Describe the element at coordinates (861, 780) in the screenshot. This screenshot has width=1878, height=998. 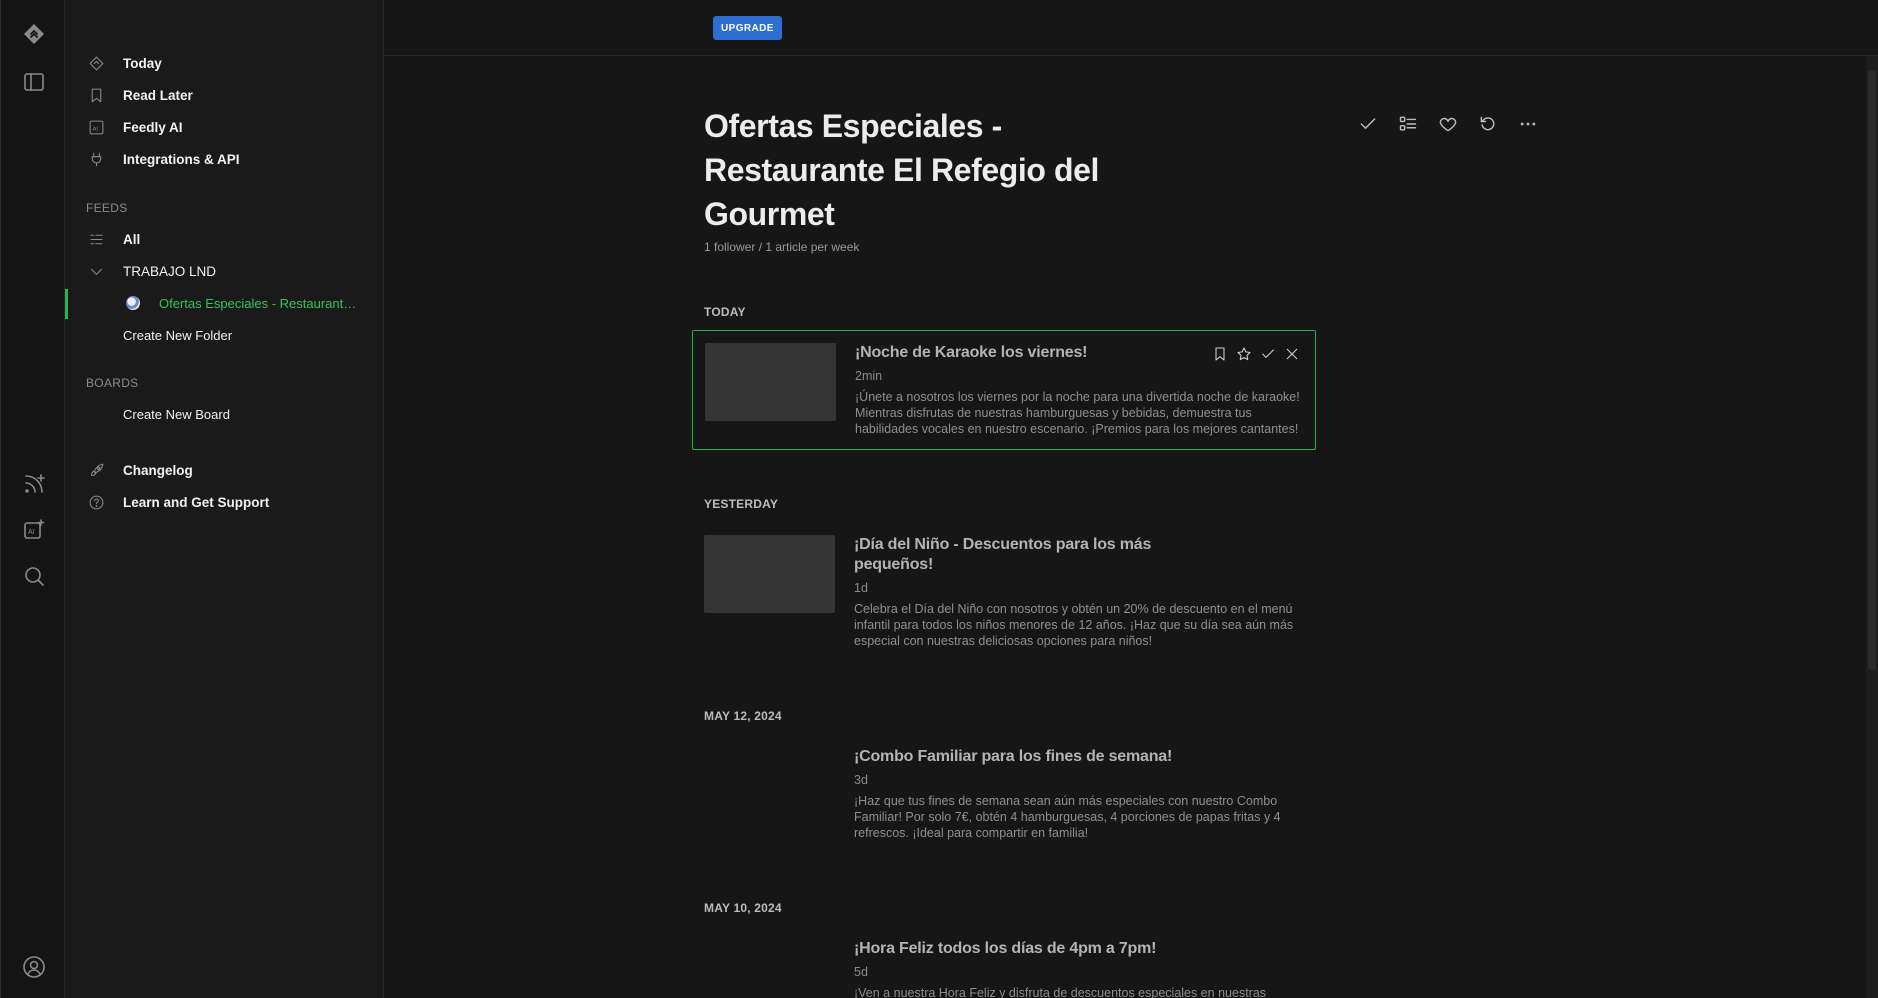
I see `article-age: 3d` at that location.